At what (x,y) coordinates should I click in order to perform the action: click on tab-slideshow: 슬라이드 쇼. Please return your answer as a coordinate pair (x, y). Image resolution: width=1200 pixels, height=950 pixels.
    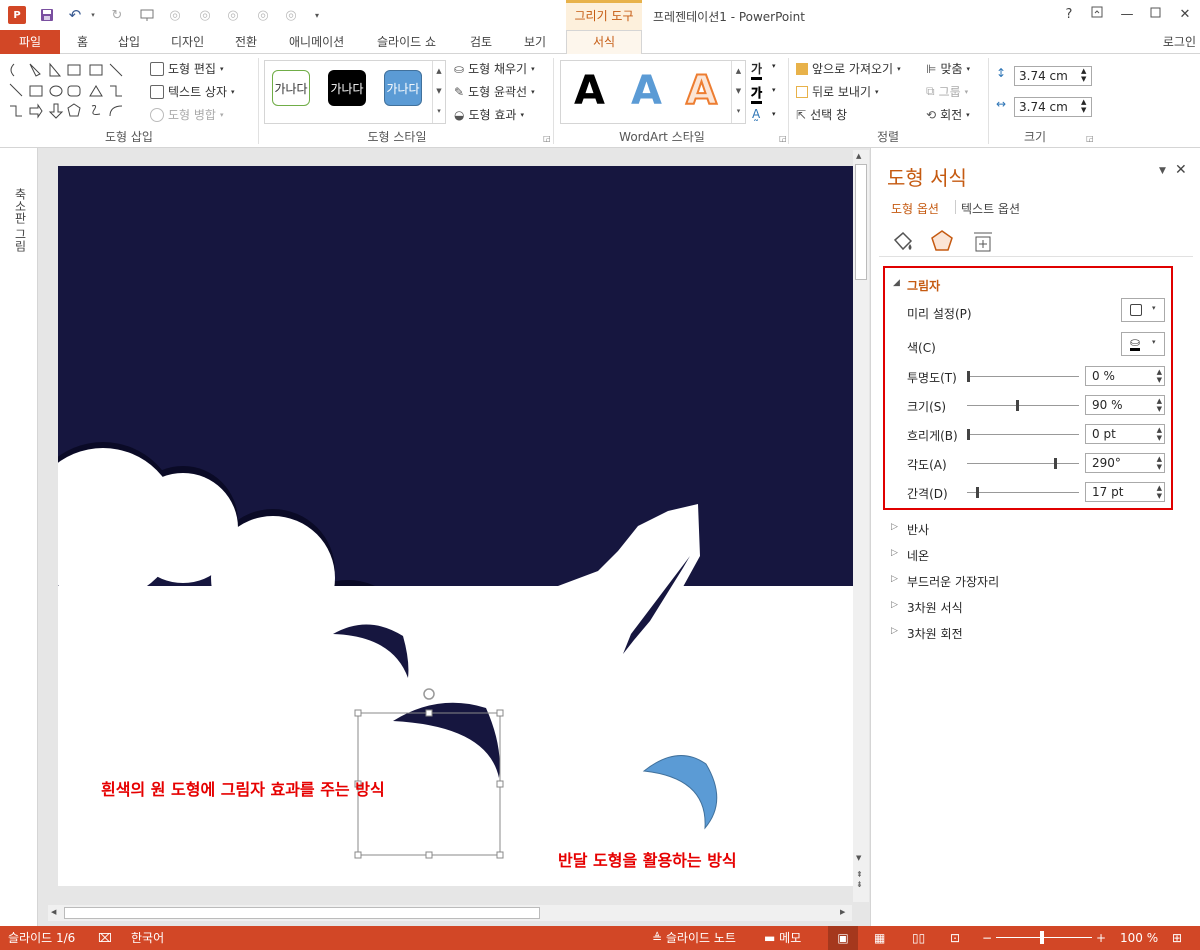
    Looking at the image, I should click on (406, 42).